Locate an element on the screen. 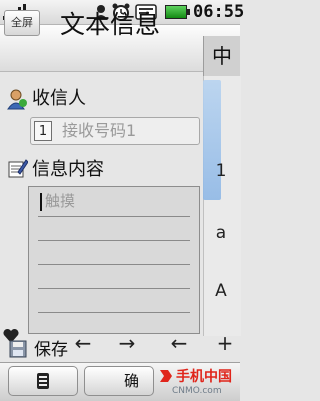  fullscreen-button: 全屏 is located at coordinates (22, 23).